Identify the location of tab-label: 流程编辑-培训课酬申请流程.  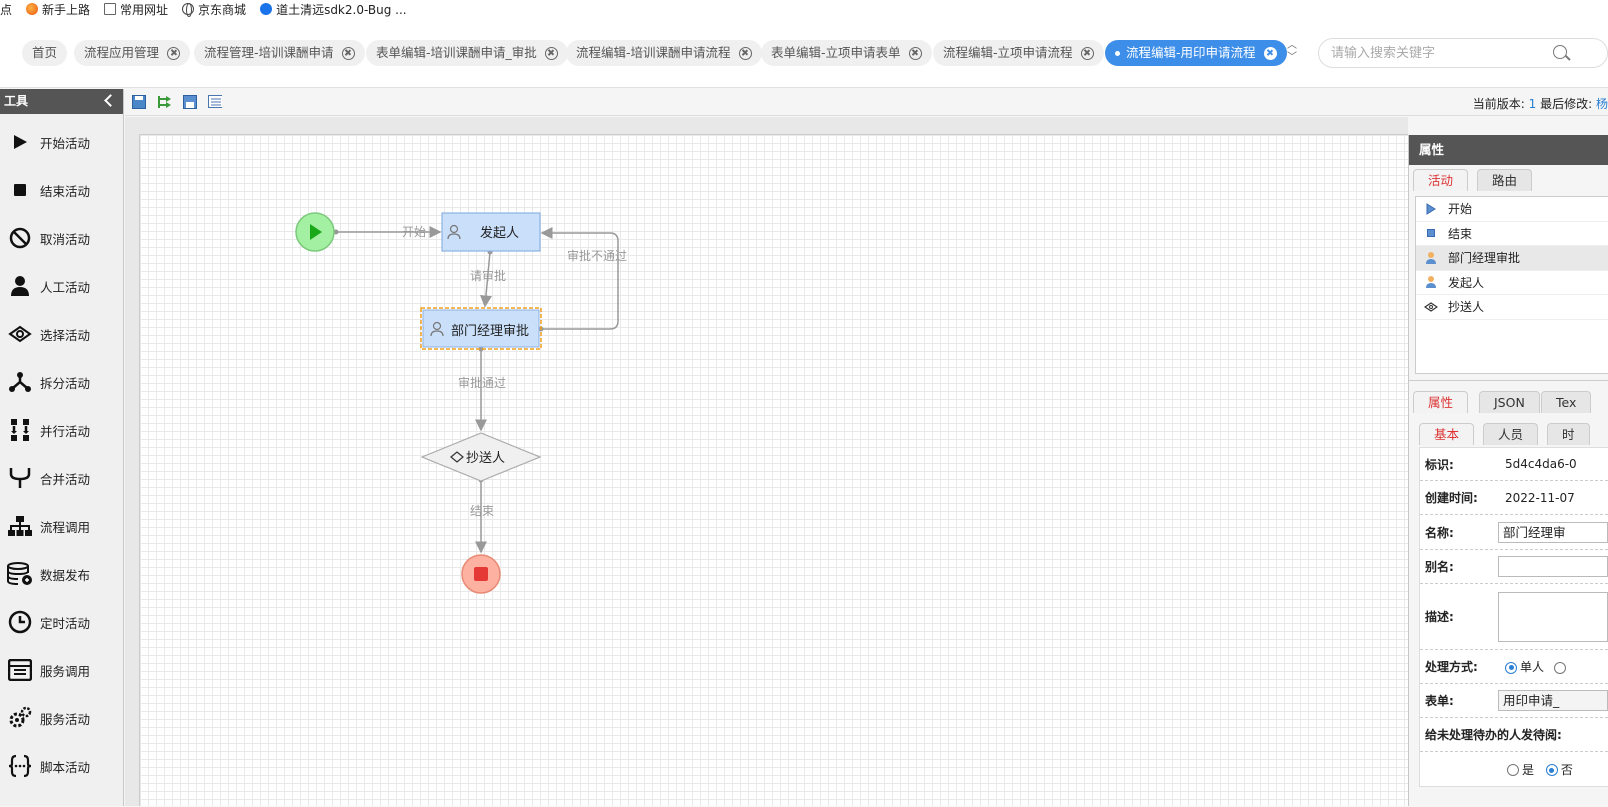
(653, 52).